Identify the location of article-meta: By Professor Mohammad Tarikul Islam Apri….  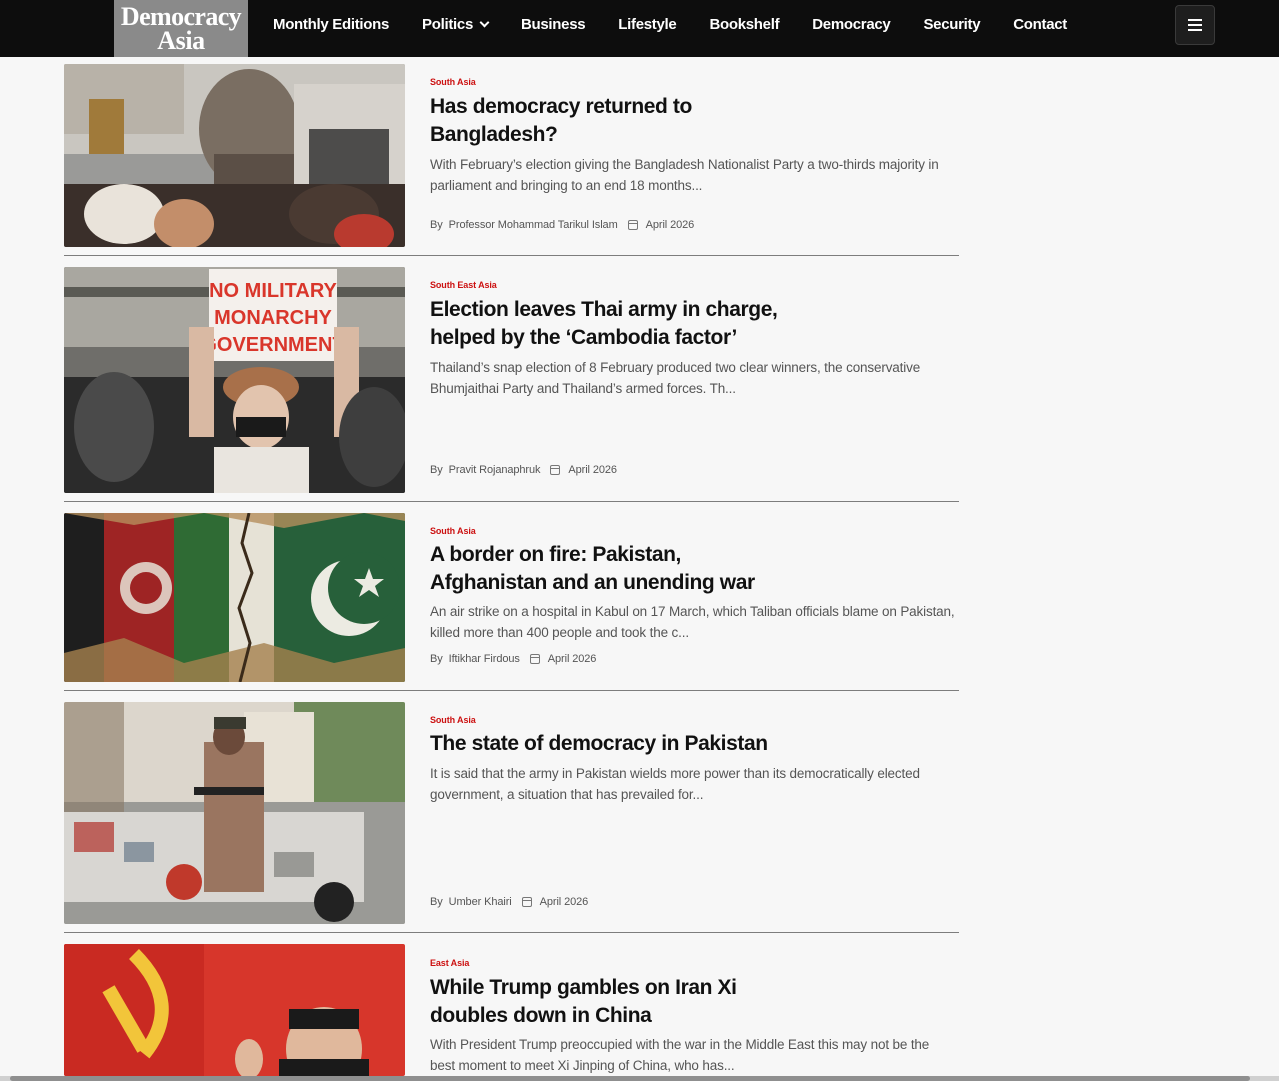
(562, 225).